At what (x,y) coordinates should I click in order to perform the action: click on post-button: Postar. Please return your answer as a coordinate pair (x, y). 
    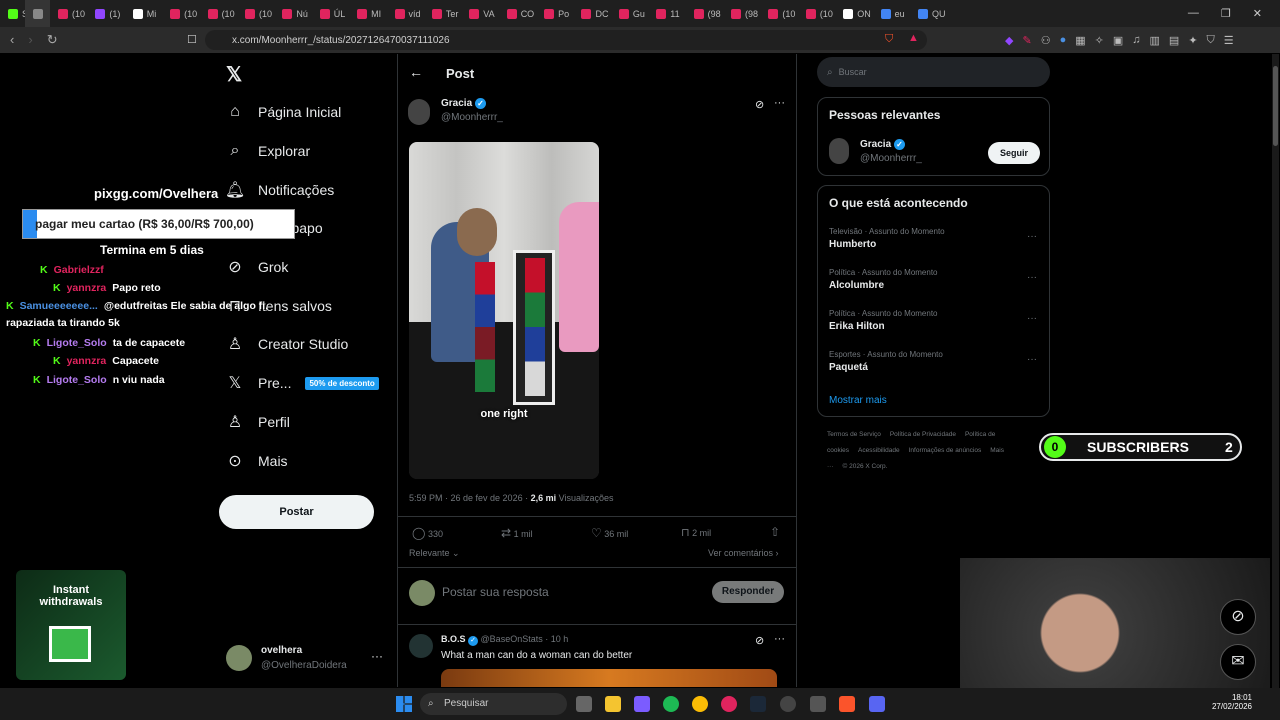
    Looking at the image, I should click on (296, 512).